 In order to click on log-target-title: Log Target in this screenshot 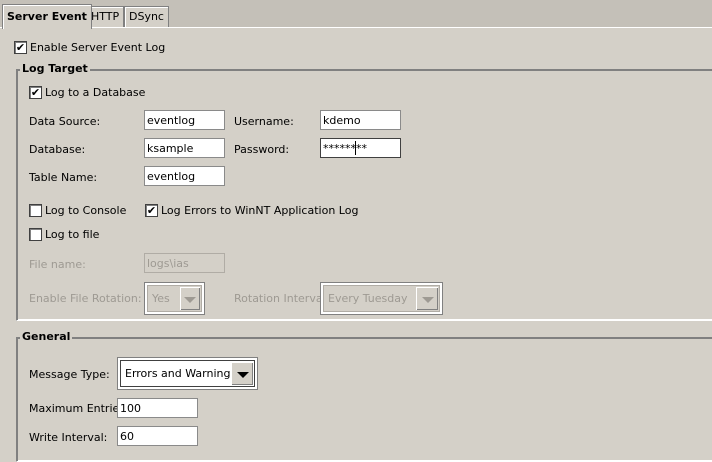, I will do `click(55, 68)`.